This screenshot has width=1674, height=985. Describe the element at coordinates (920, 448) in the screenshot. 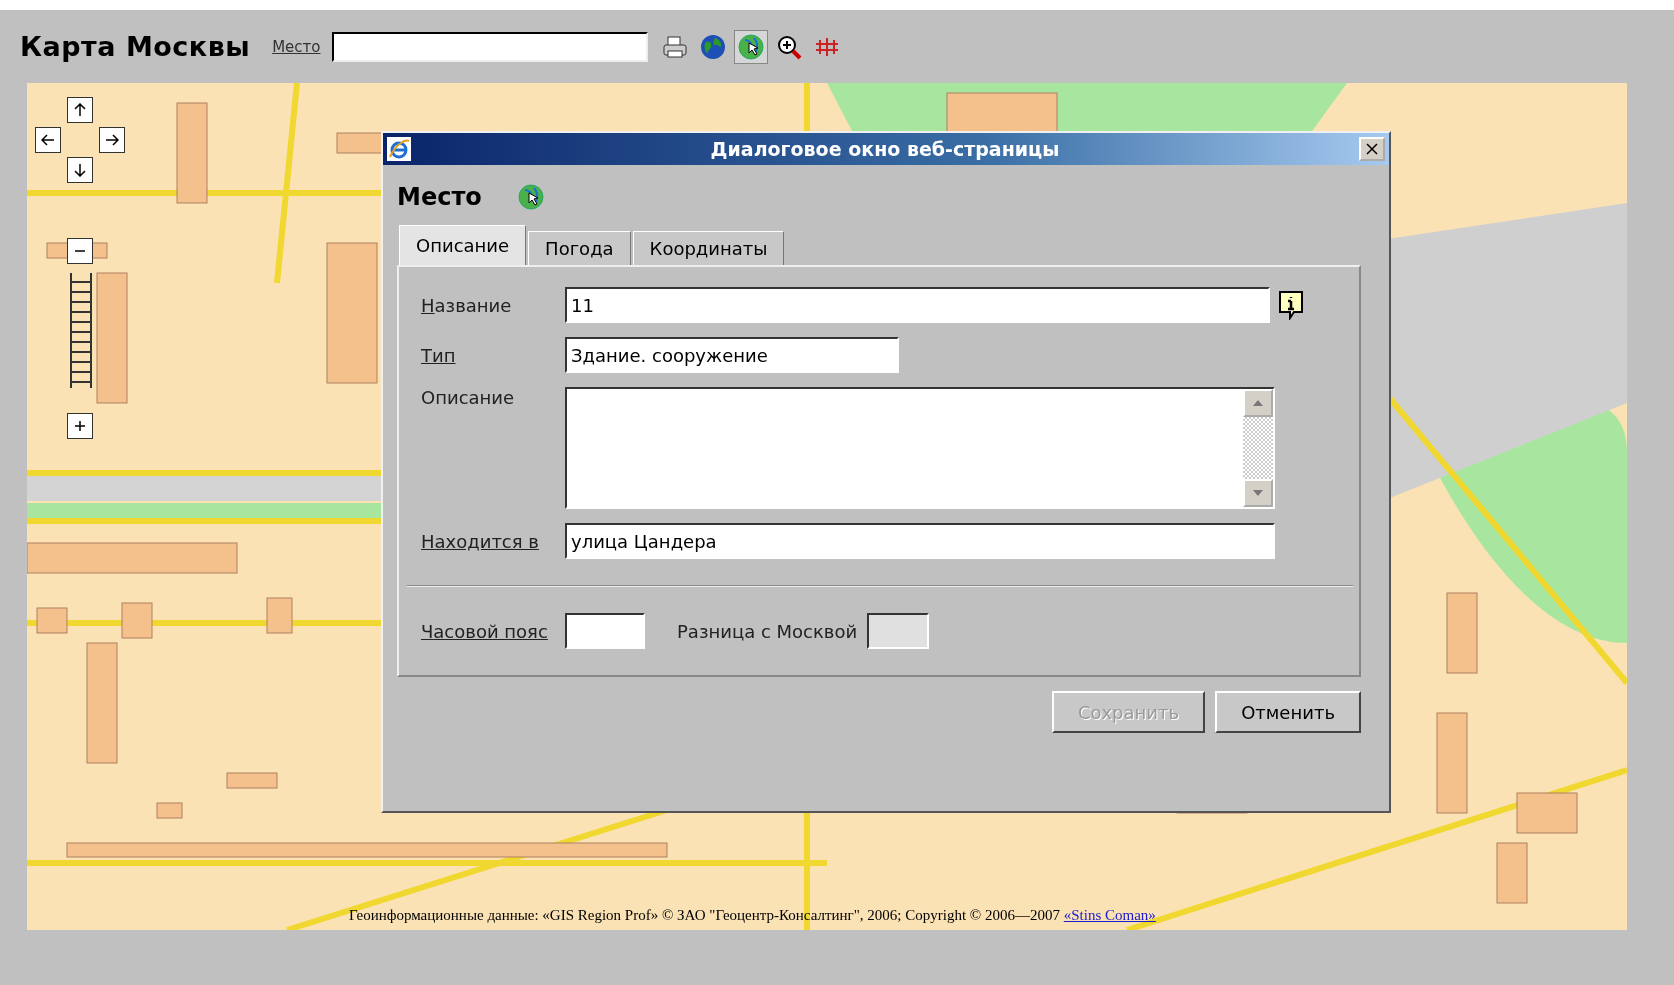

I see `description-field` at that location.